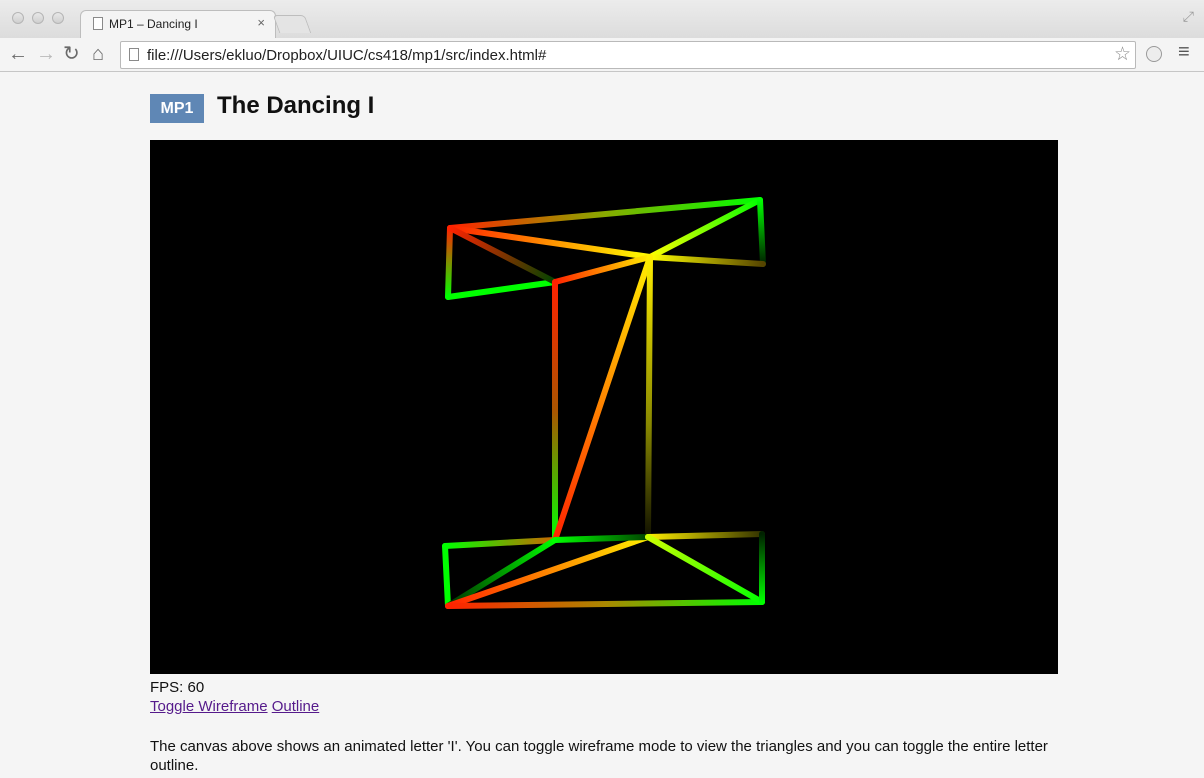 This screenshot has height=778, width=1204. I want to click on fps-counter: FPS: 60, so click(177, 687).